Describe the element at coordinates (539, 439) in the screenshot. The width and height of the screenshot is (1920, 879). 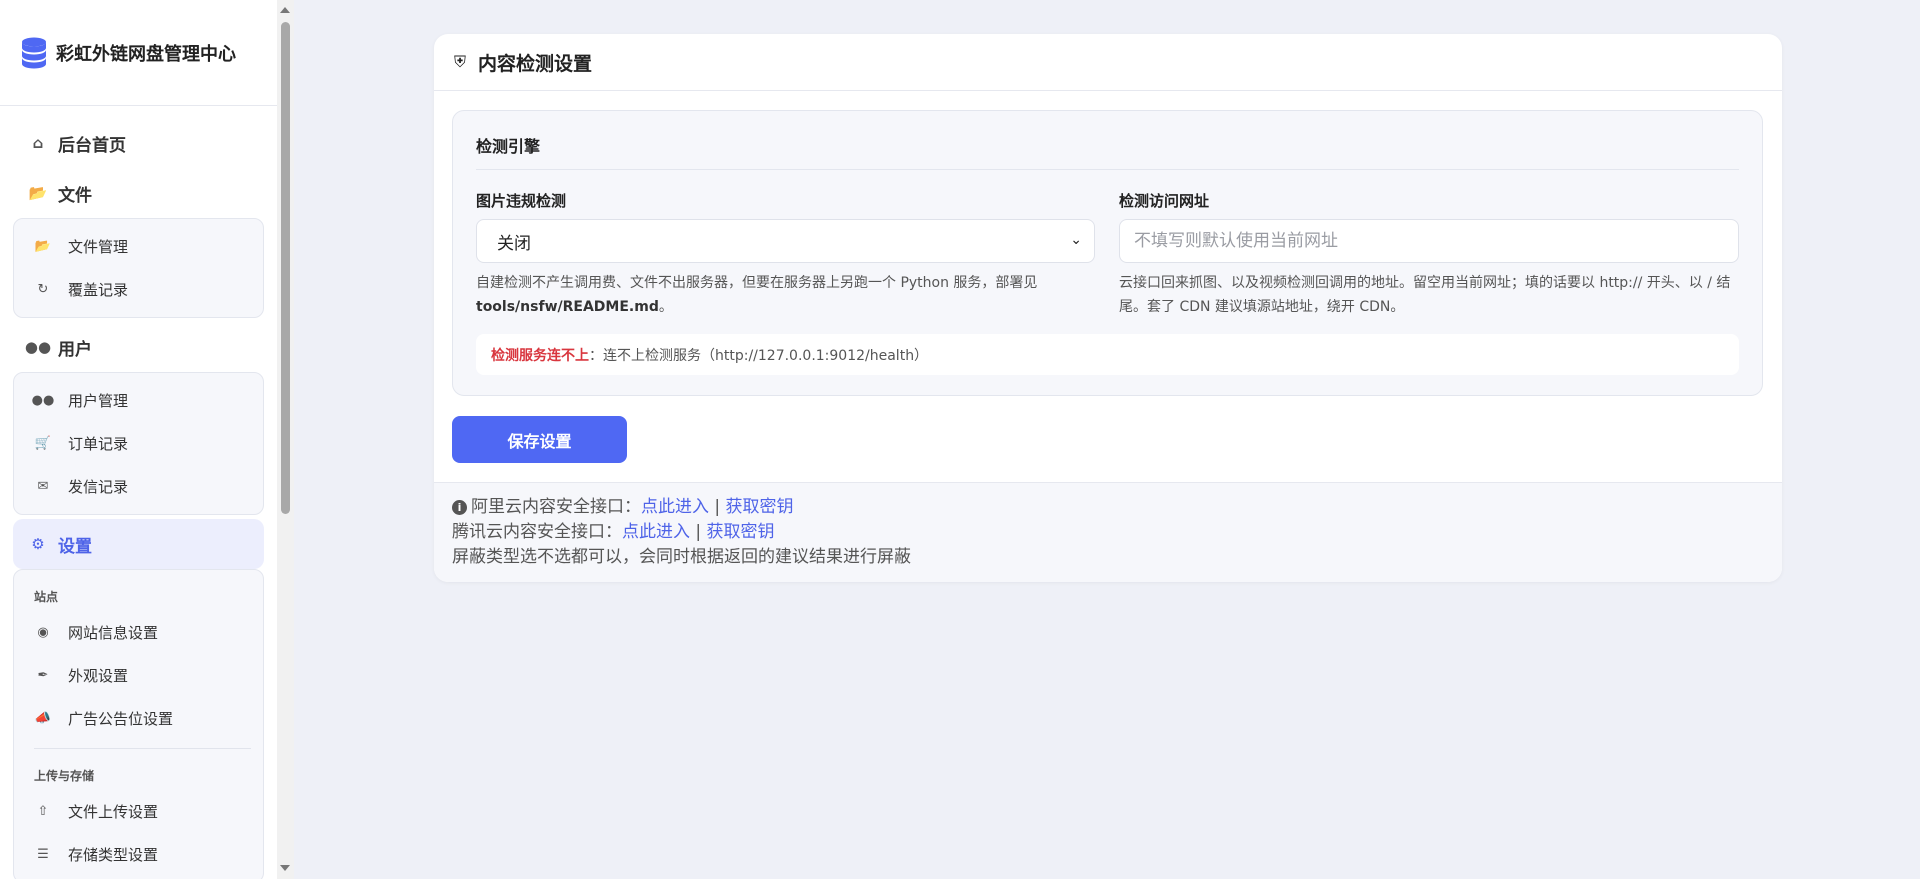
I see `save-button: 保存设置` at that location.